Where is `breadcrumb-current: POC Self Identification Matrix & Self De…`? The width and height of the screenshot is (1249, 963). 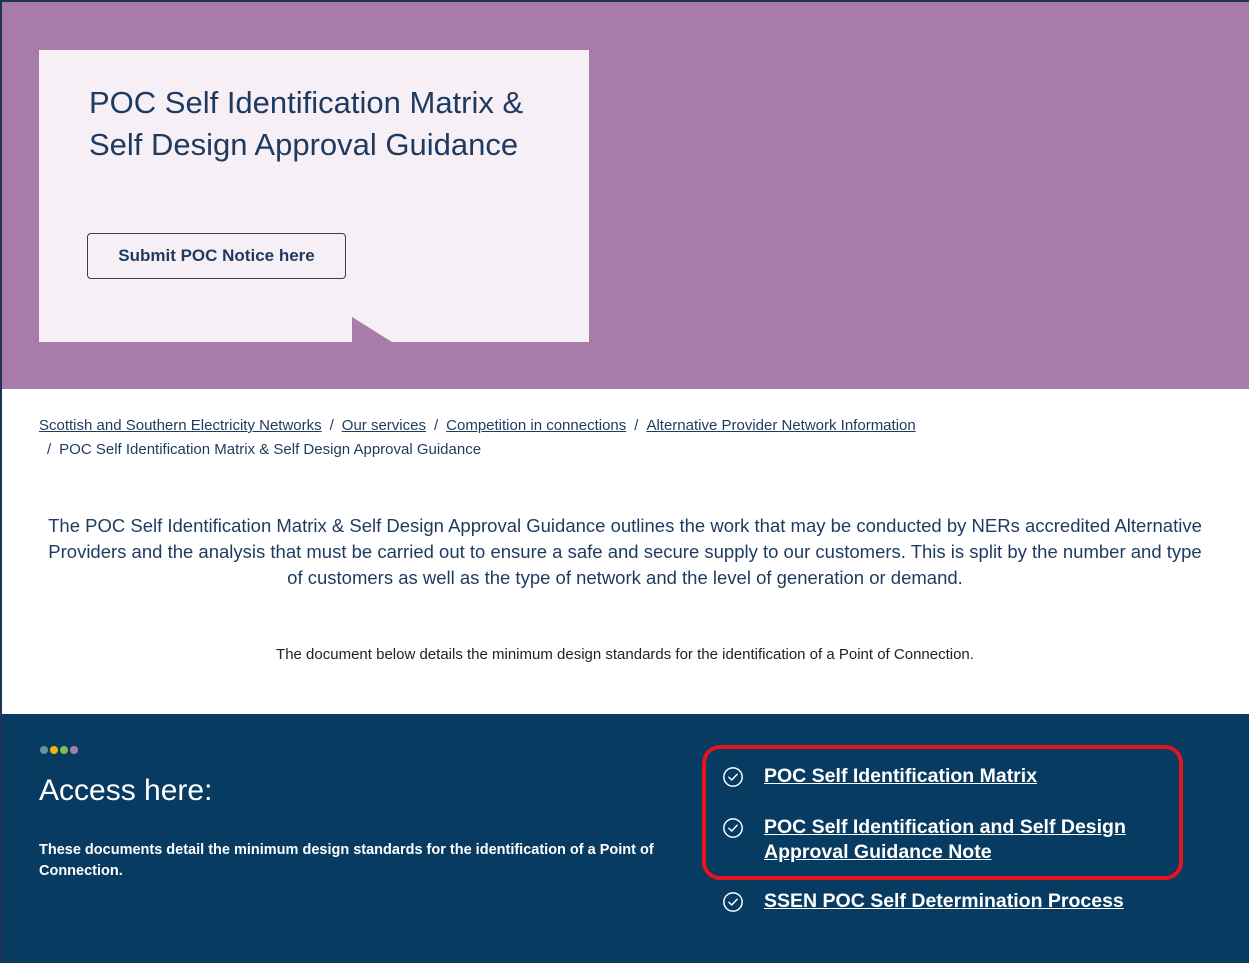
breadcrumb-current: POC Self Identification Matrix & Self De… is located at coordinates (270, 449).